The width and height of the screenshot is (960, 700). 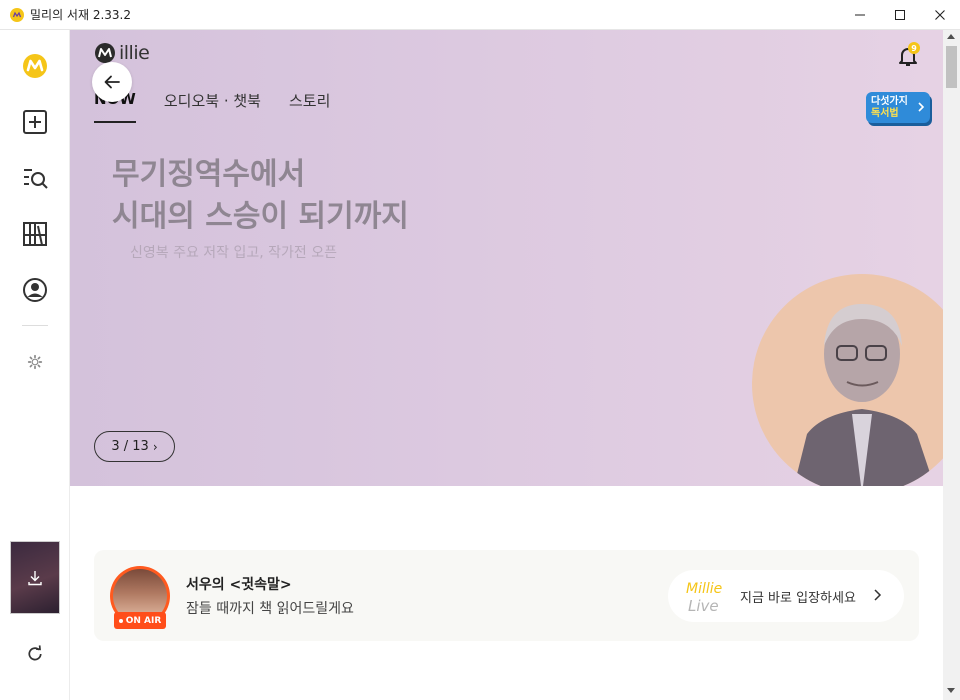 What do you see at coordinates (35, 325) in the screenshot?
I see `sidebar-divider` at bounding box center [35, 325].